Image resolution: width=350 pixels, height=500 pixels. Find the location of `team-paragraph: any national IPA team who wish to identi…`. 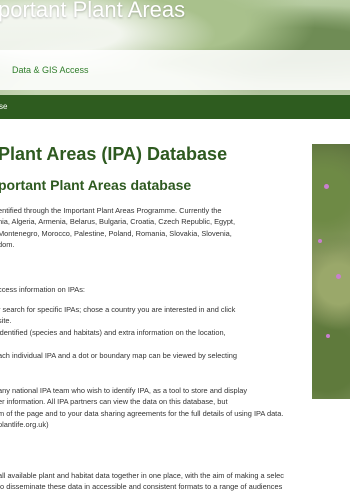

team-paragraph: any national IPA team who wish to identi… is located at coordinates (141, 408).